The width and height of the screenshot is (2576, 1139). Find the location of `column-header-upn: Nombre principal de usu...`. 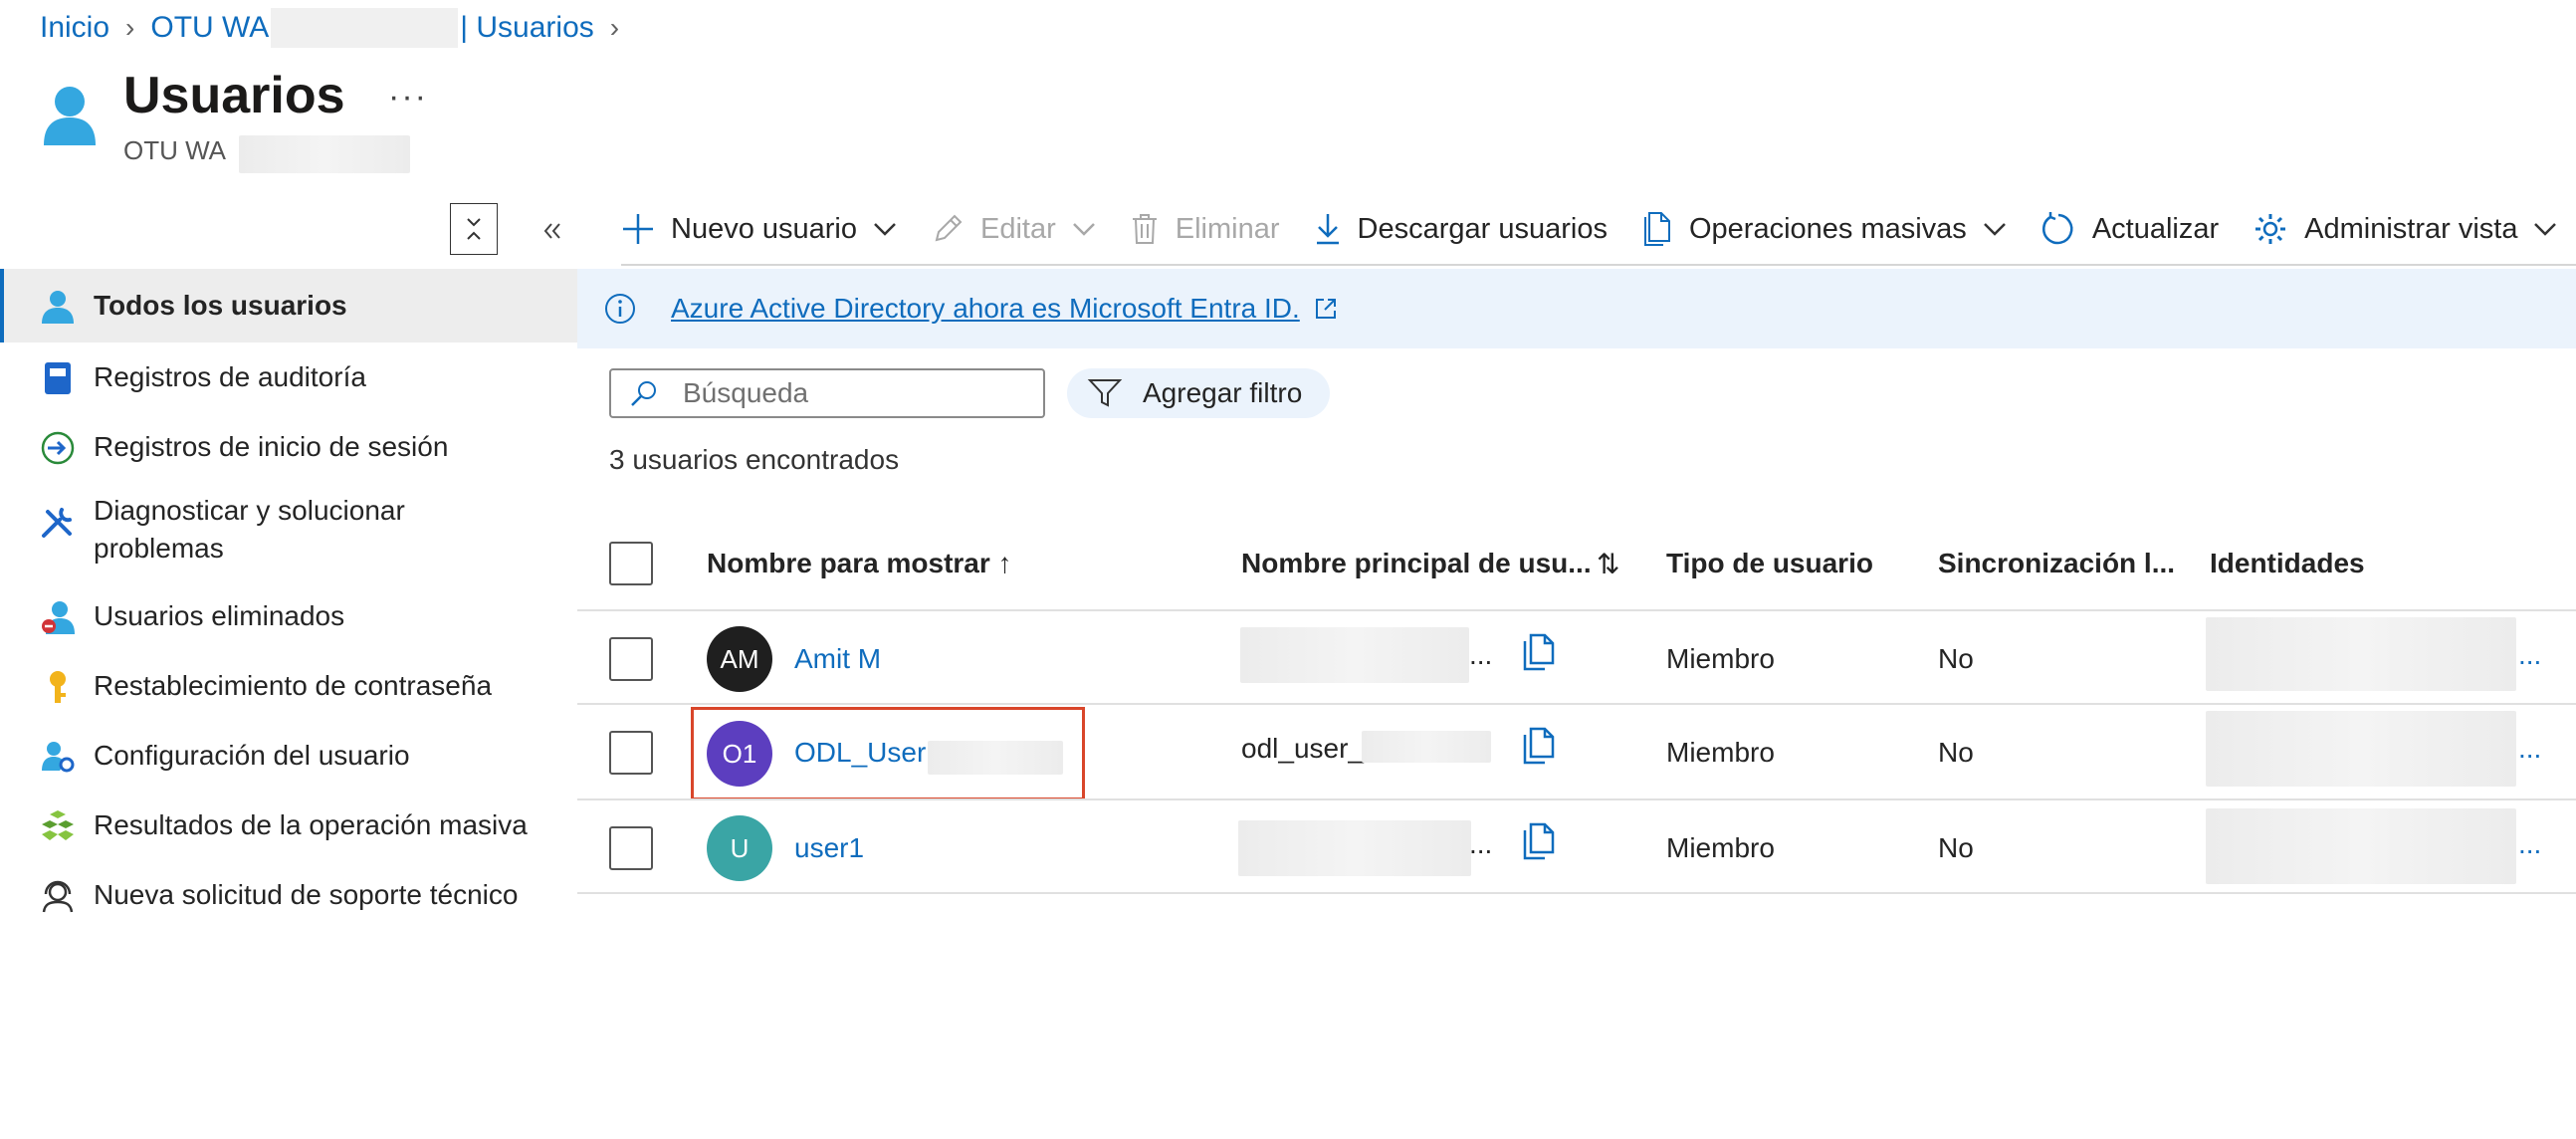

column-header-upn: Nombre principal de usu... is located at coordinates (1416, 563).